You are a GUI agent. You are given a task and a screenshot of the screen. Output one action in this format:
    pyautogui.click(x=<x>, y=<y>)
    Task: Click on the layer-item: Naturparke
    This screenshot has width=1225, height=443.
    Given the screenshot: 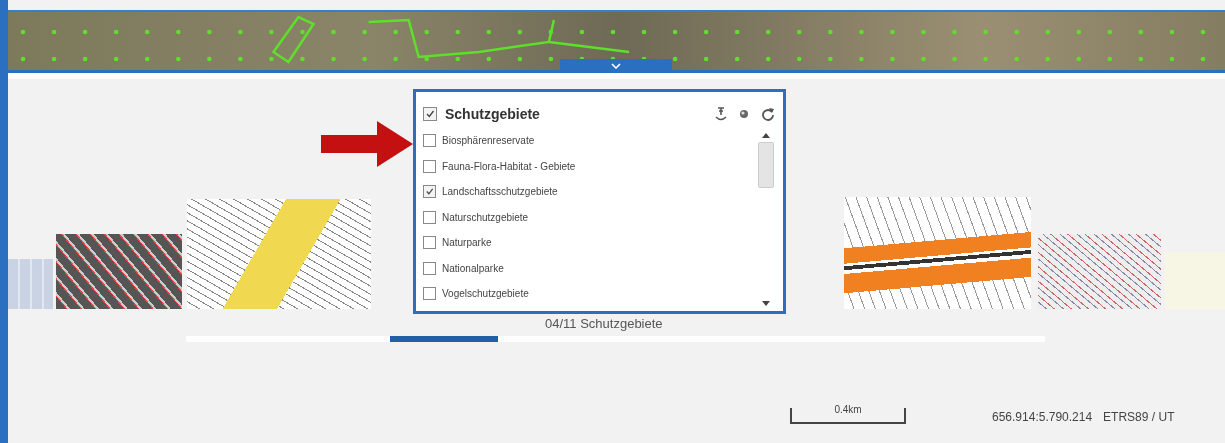 What is the action you would take?
    pyautogui.click(x=590, y=243)
    